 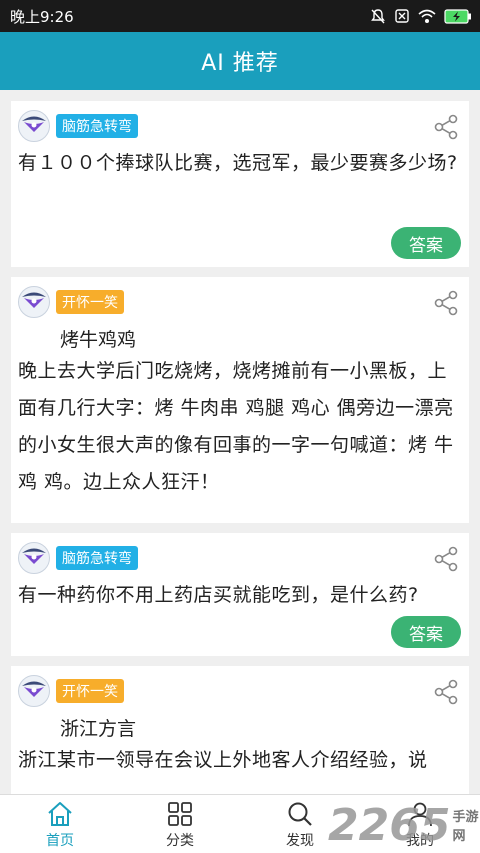 I want to click on grid-icon, so click(x=180, y=815).